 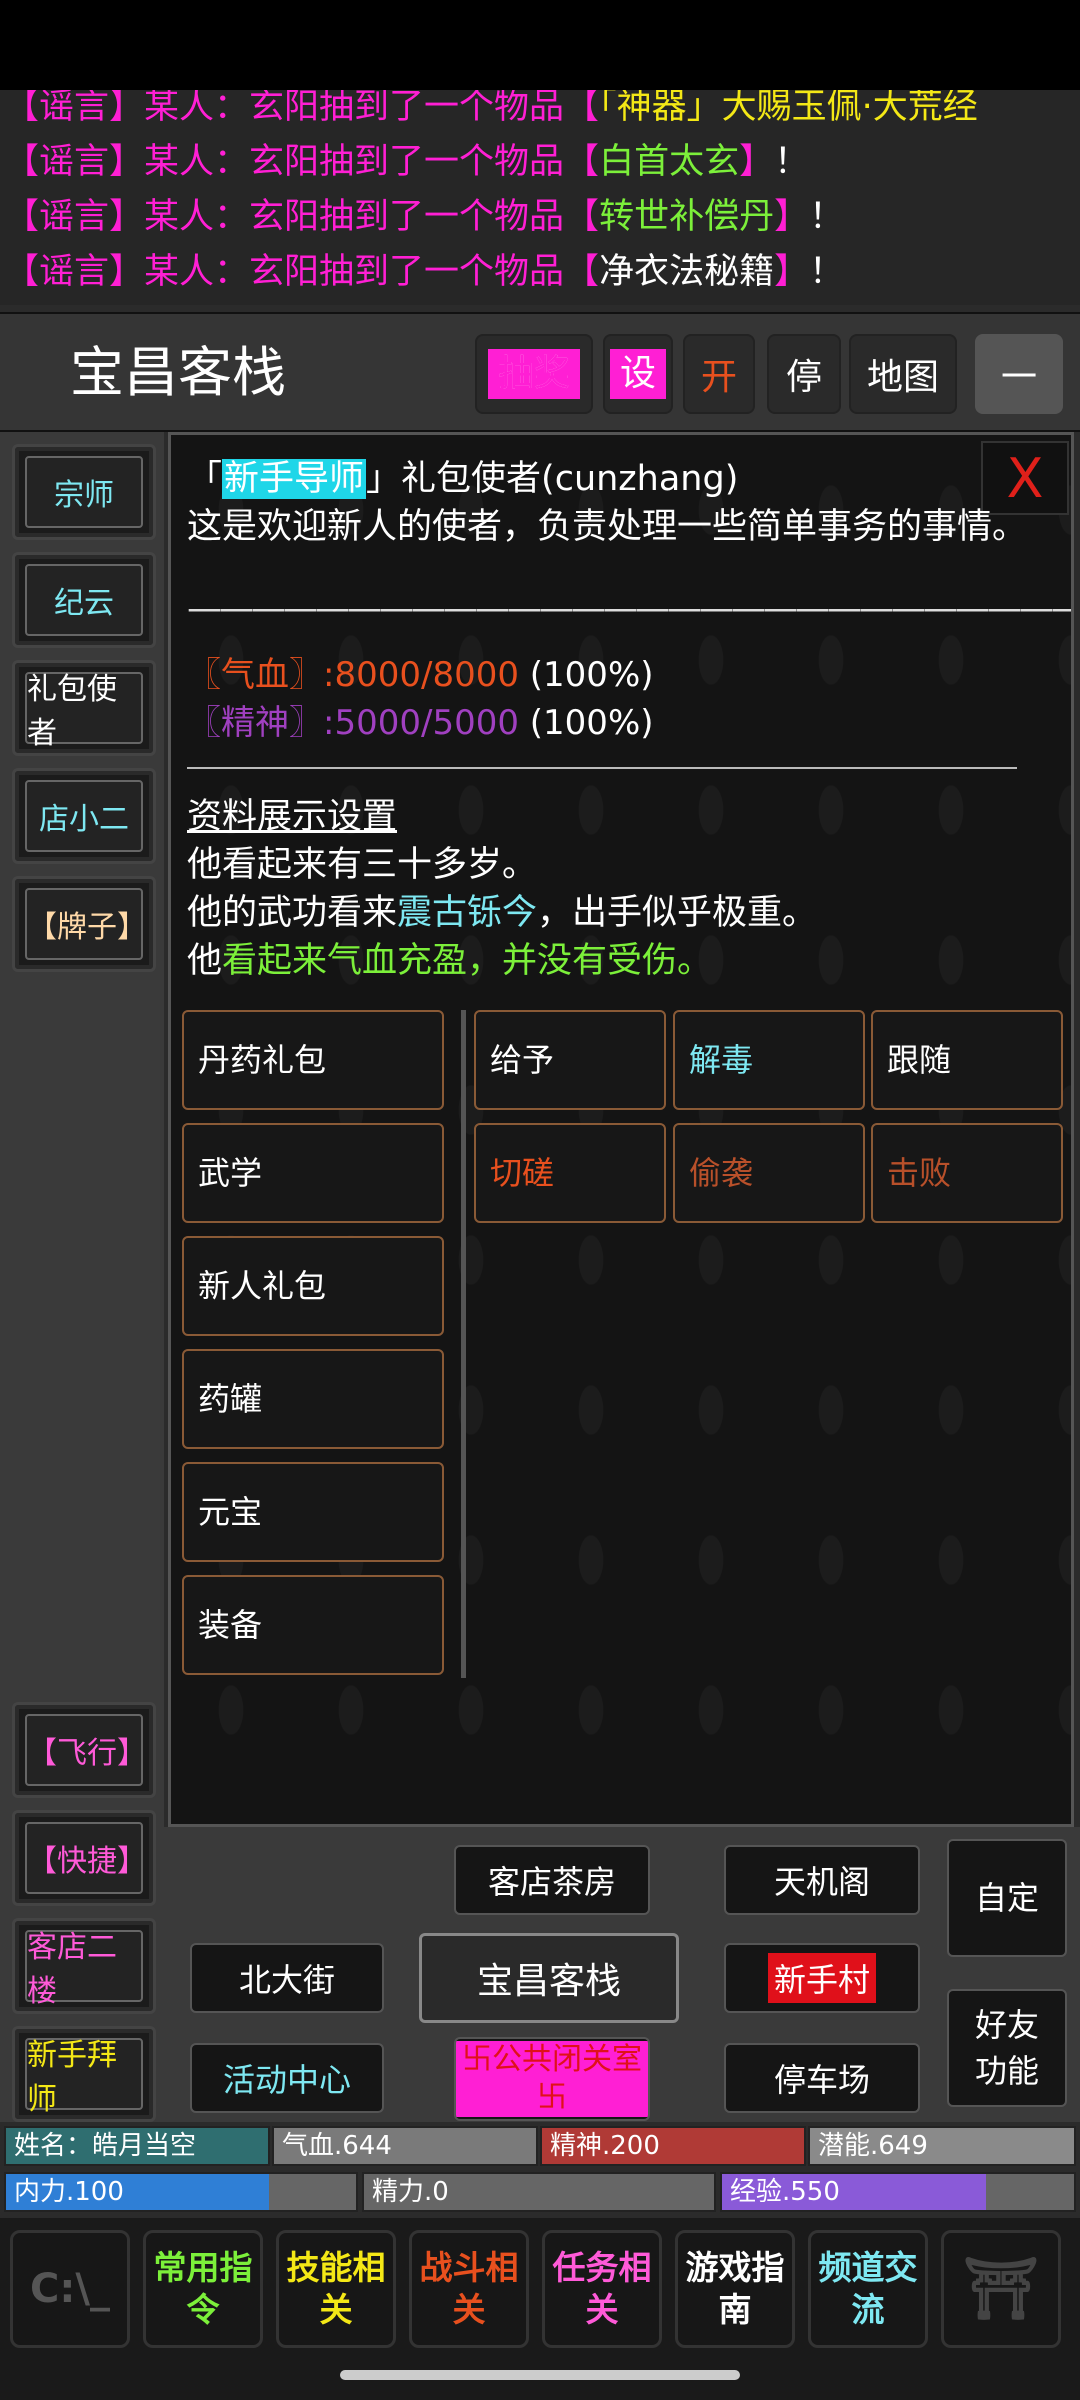 What do you see at coordinates (313, 1173) in the screenshot?
I see `menu-item-martial-arts: 武学` at bounding box center [313, 1173].